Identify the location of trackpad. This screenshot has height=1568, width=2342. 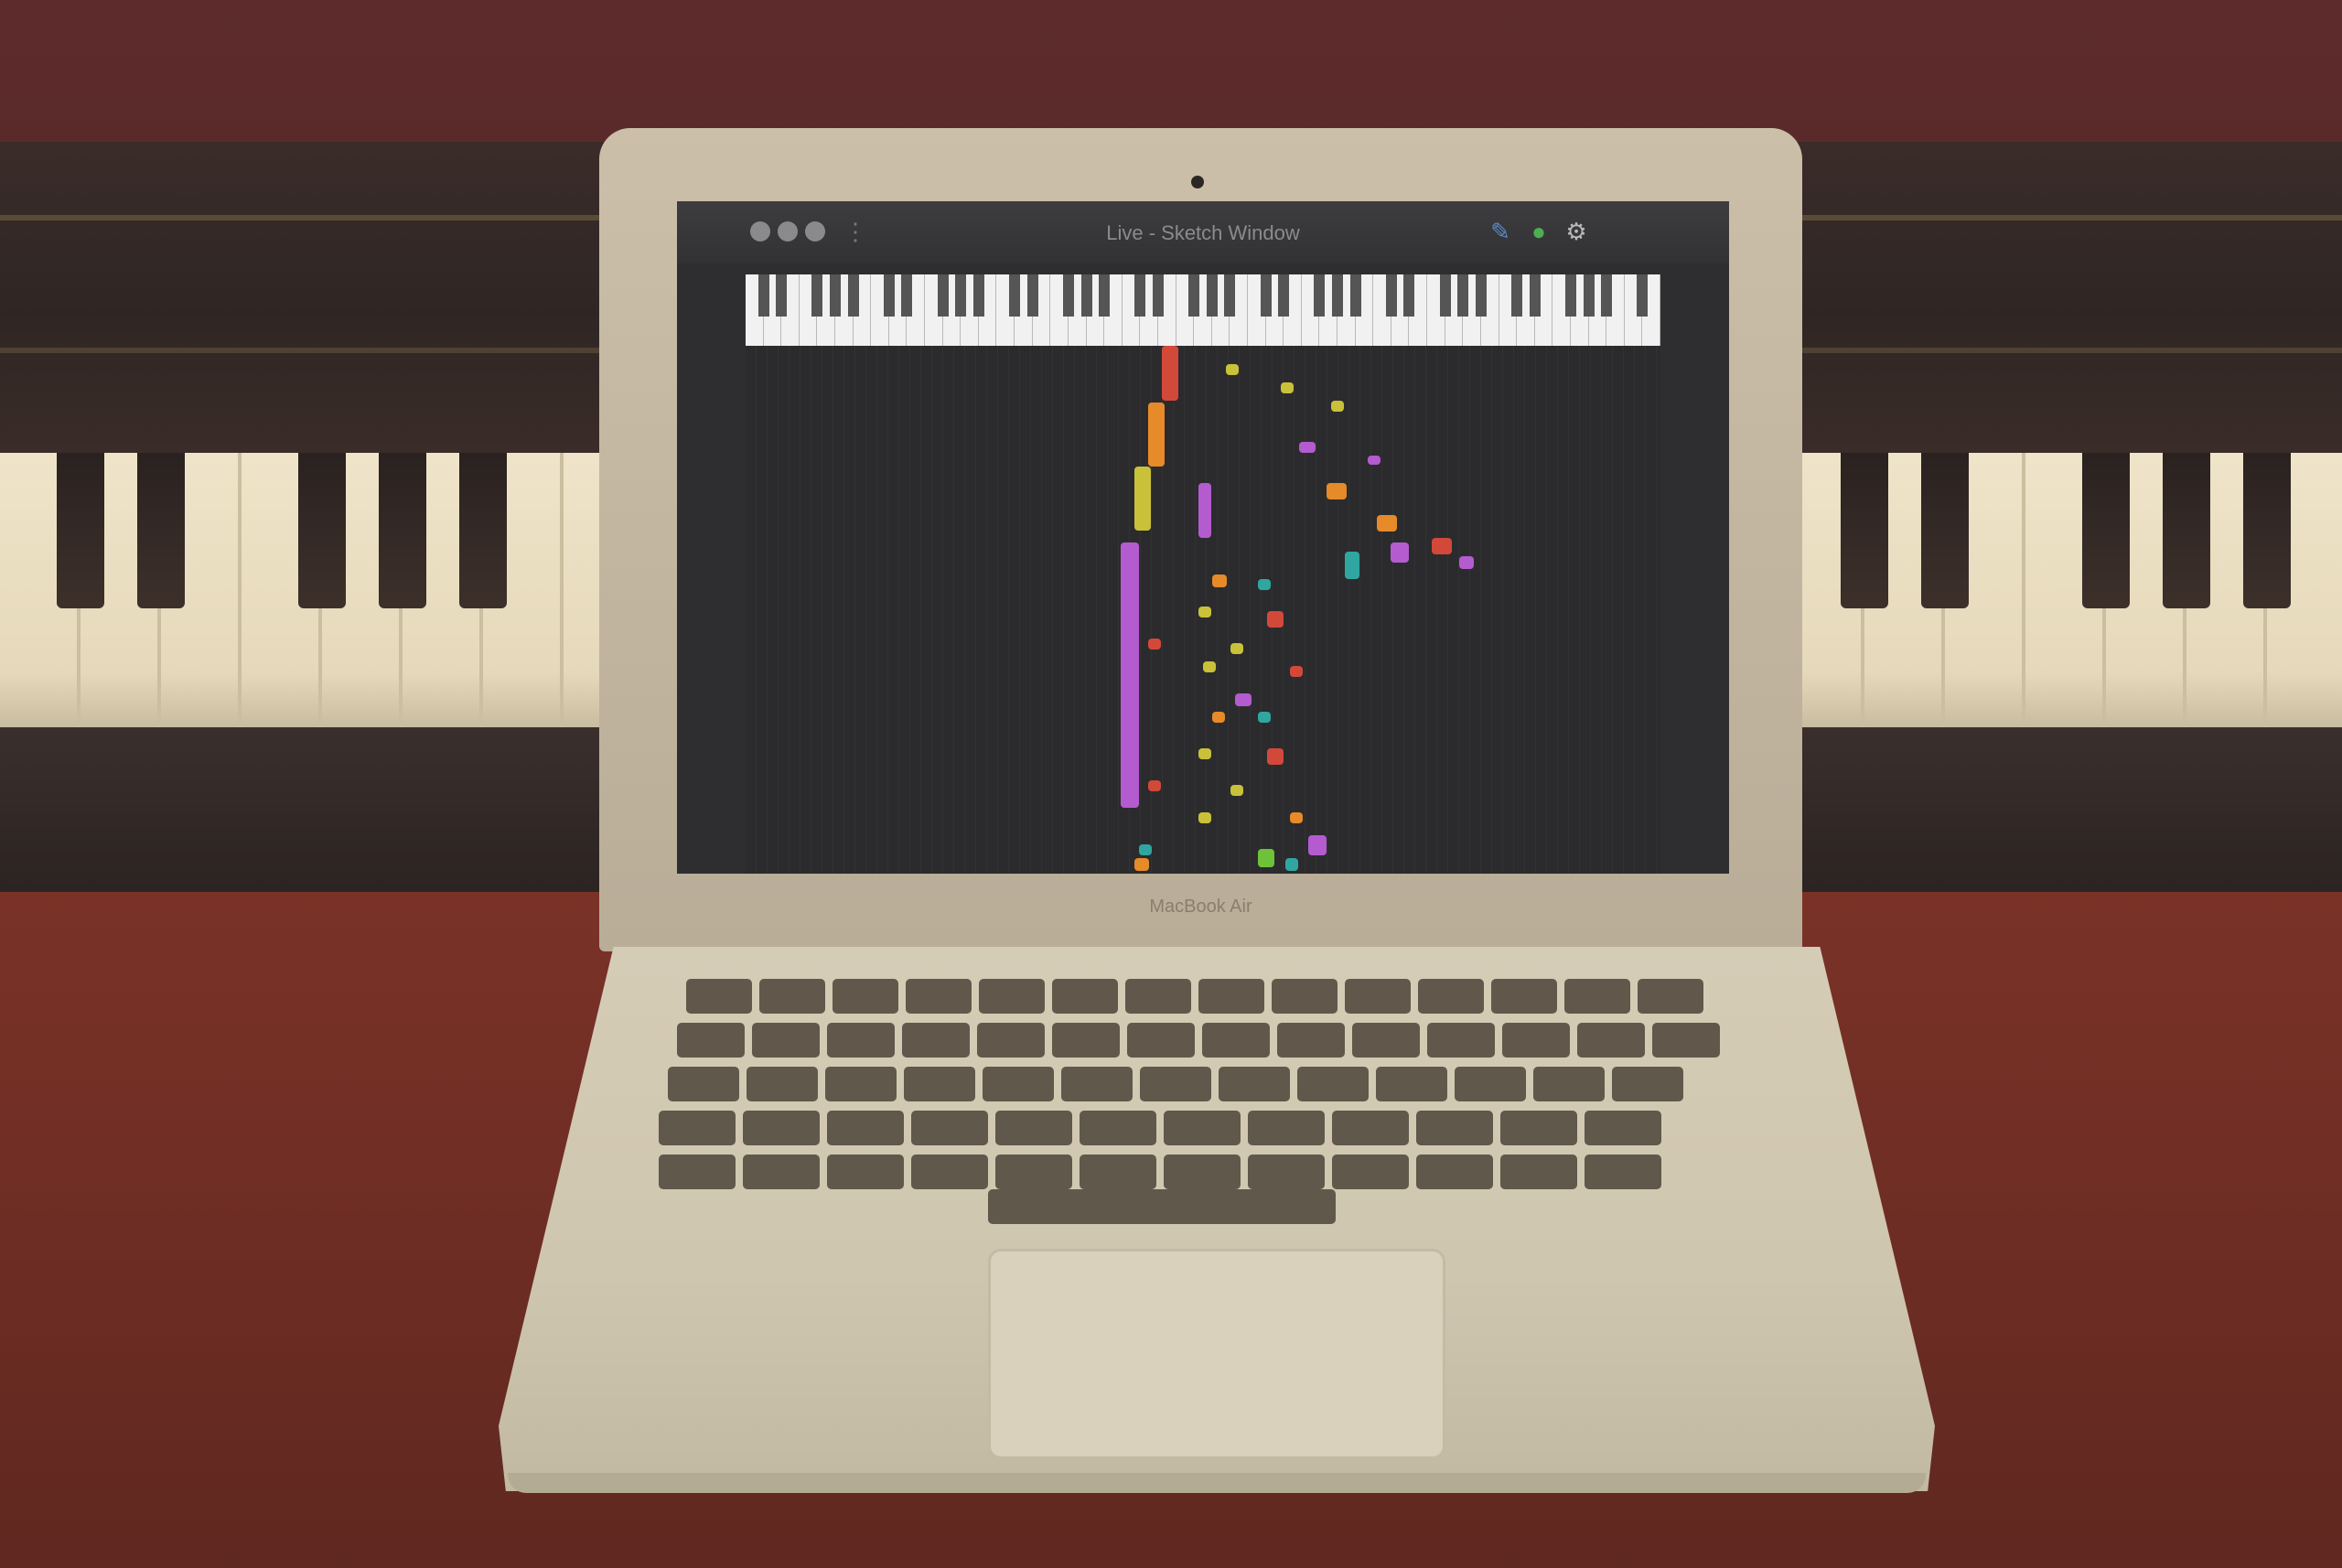
(1216, 1354).